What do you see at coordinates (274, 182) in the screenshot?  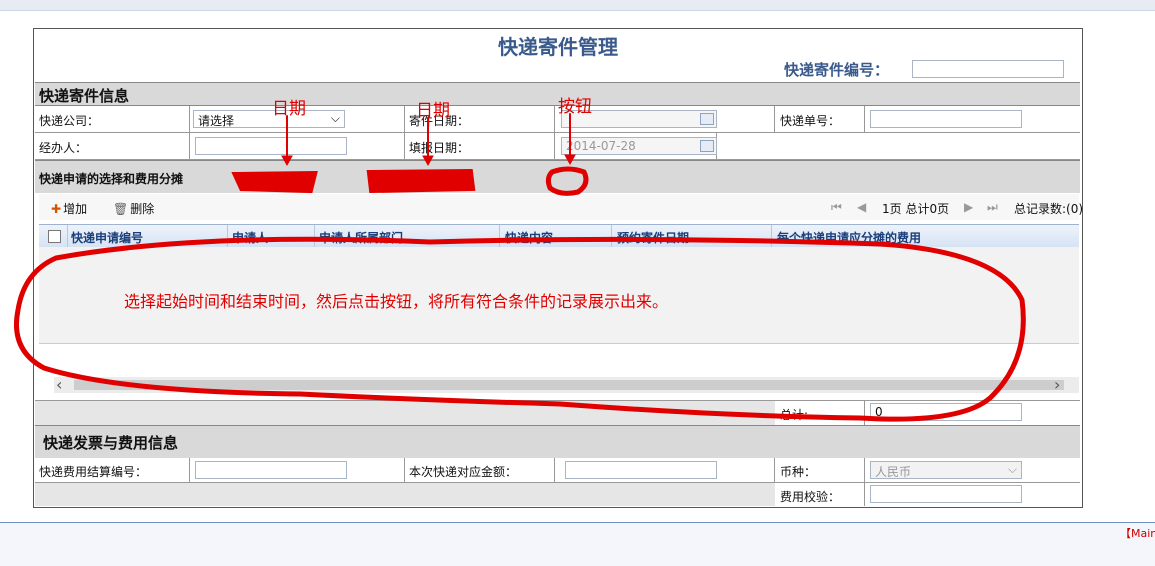 I see `date1-scribble` at bounding box center [274, 182].